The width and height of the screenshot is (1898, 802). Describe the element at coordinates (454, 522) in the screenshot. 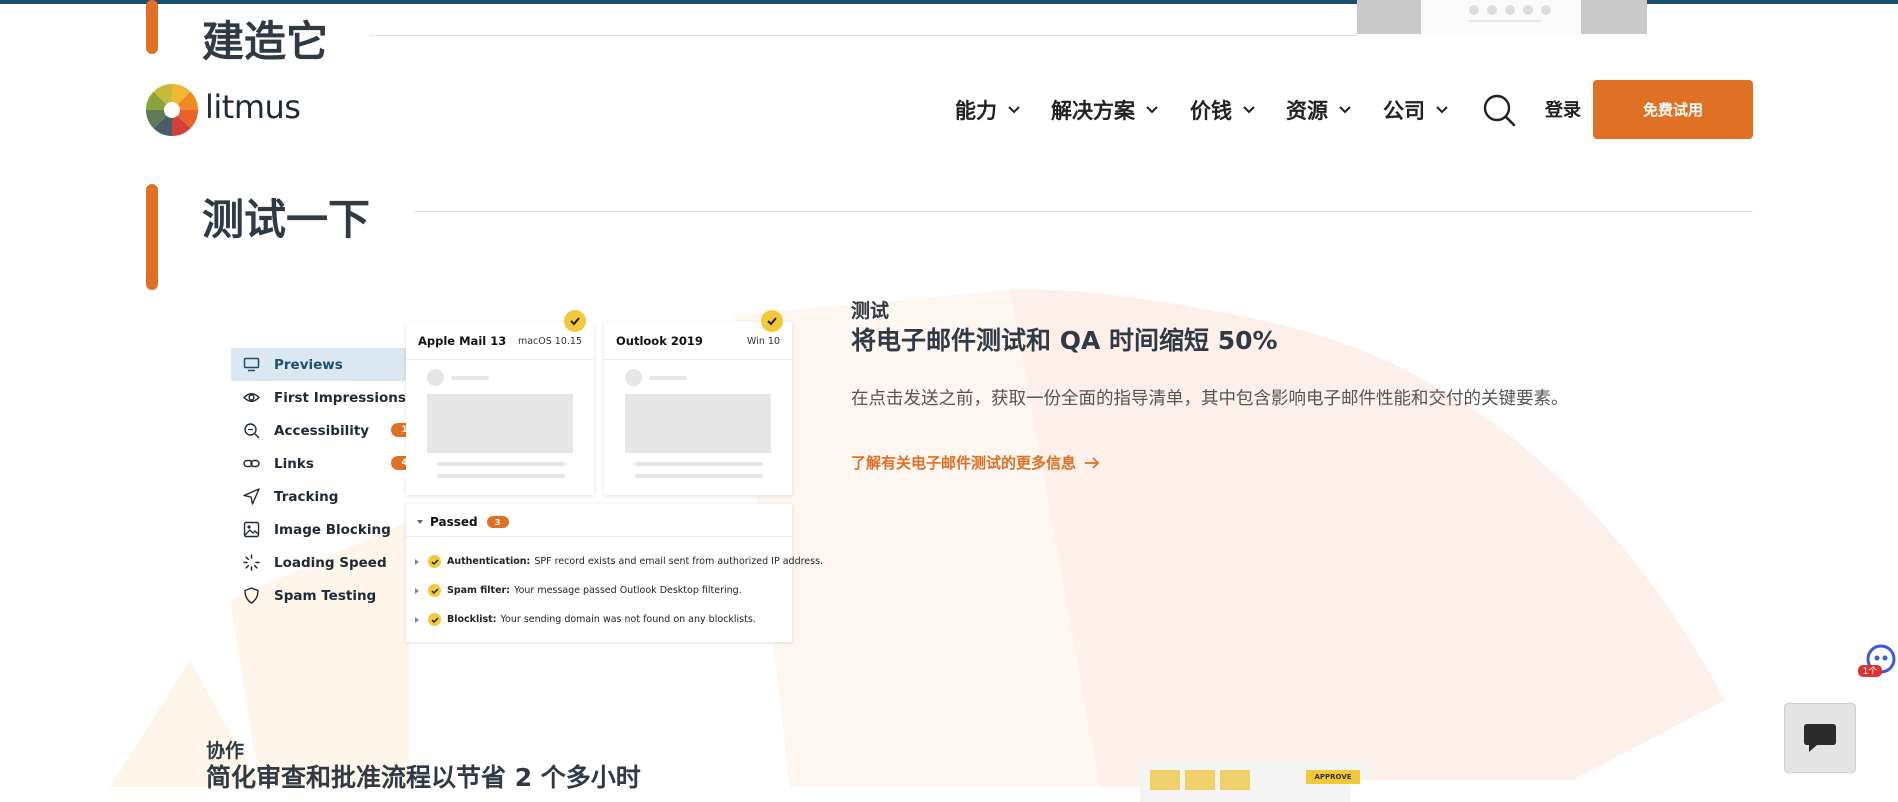

I see `passed-title: Passed` at that location.